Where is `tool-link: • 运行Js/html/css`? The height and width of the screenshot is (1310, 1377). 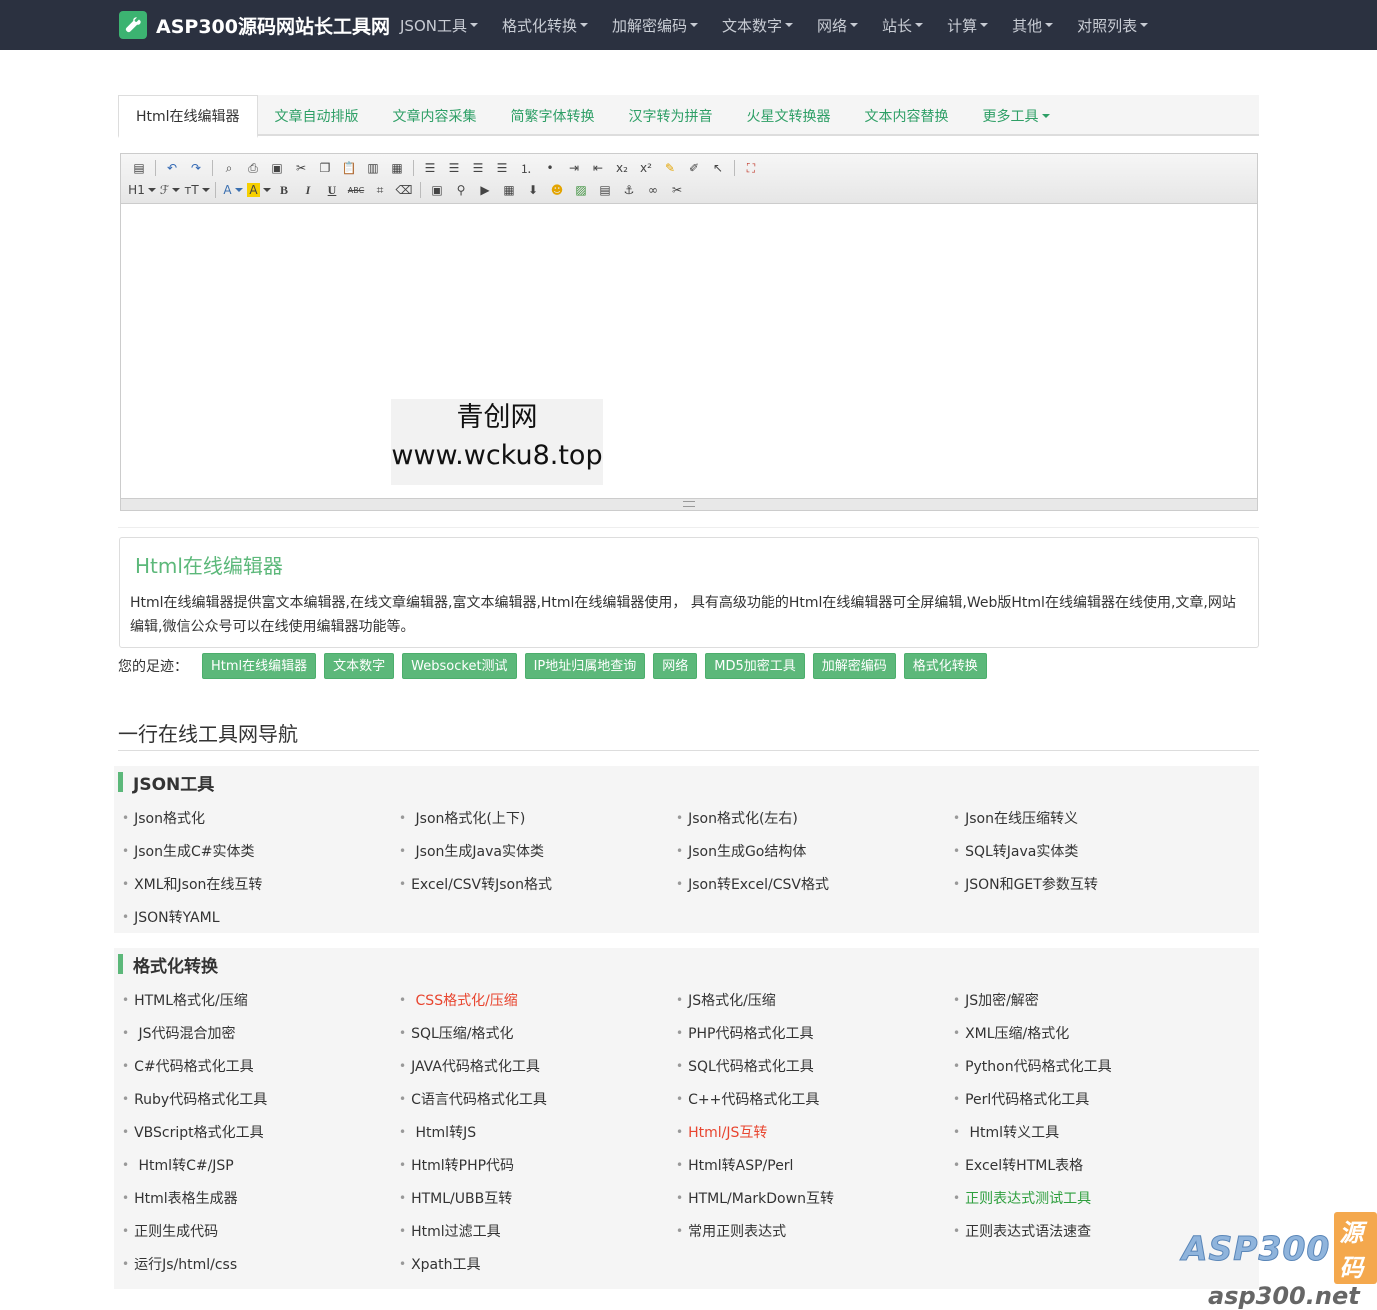
tool-link: • 运行Js/html/css is located at coordinates (260, 1263).